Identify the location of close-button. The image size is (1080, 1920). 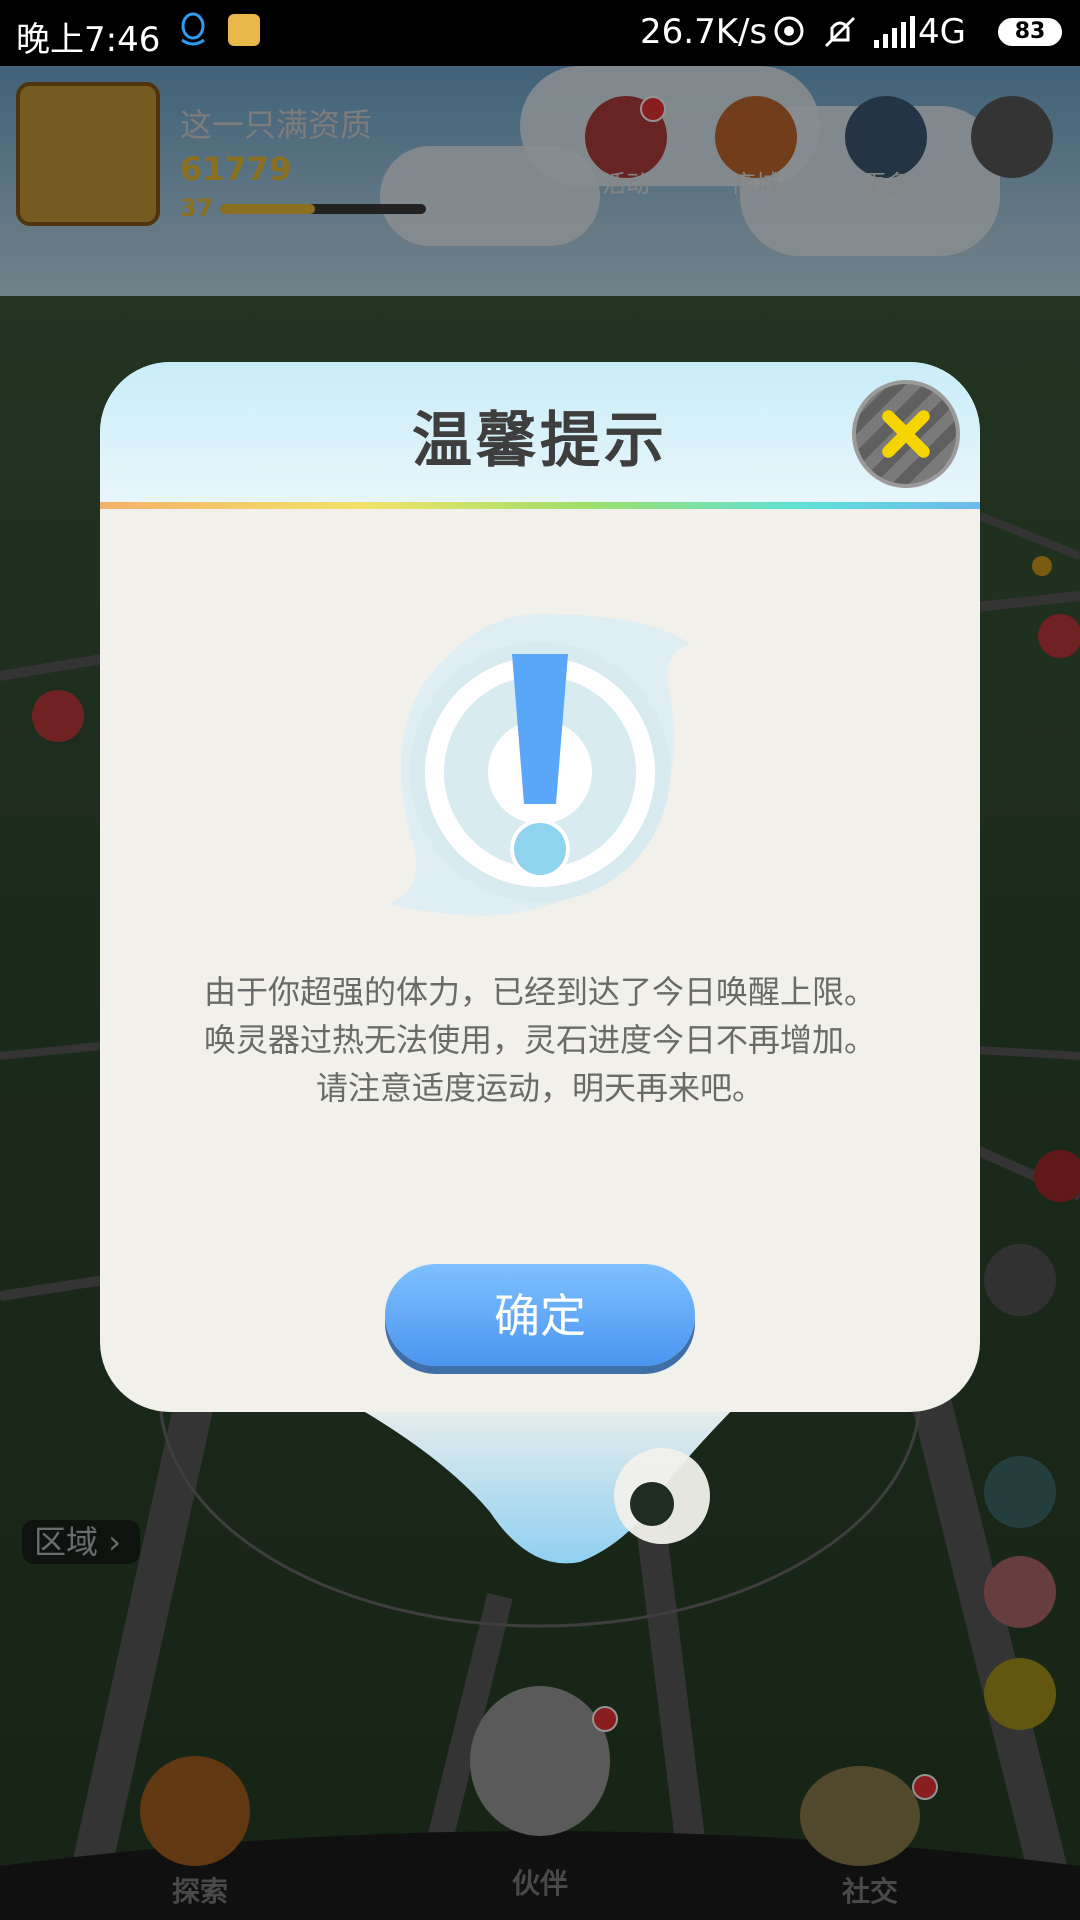
(906, 434).